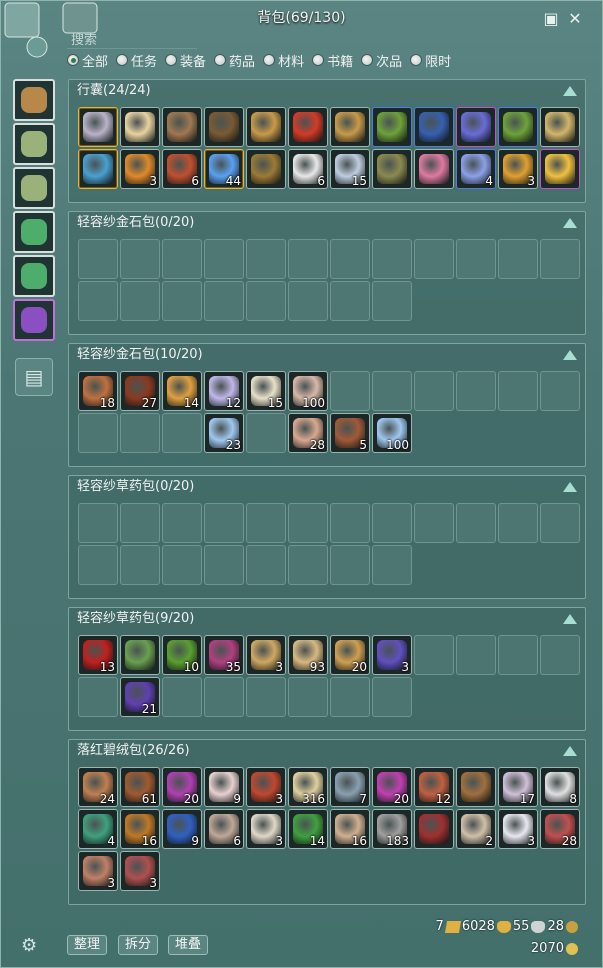 The image size is (603, 968). I want to click on filter-7: 限时, so click(430, 60).